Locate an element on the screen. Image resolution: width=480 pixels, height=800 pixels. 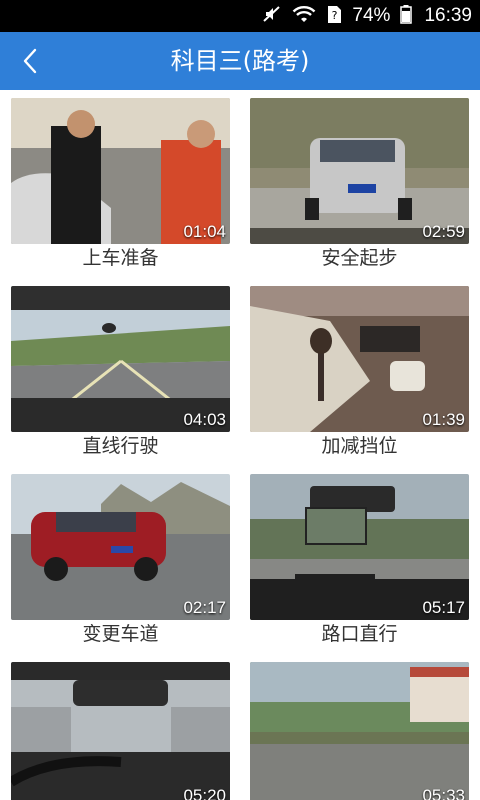
video-thumbnail: 04:03 is located at coordinates (120, 359).